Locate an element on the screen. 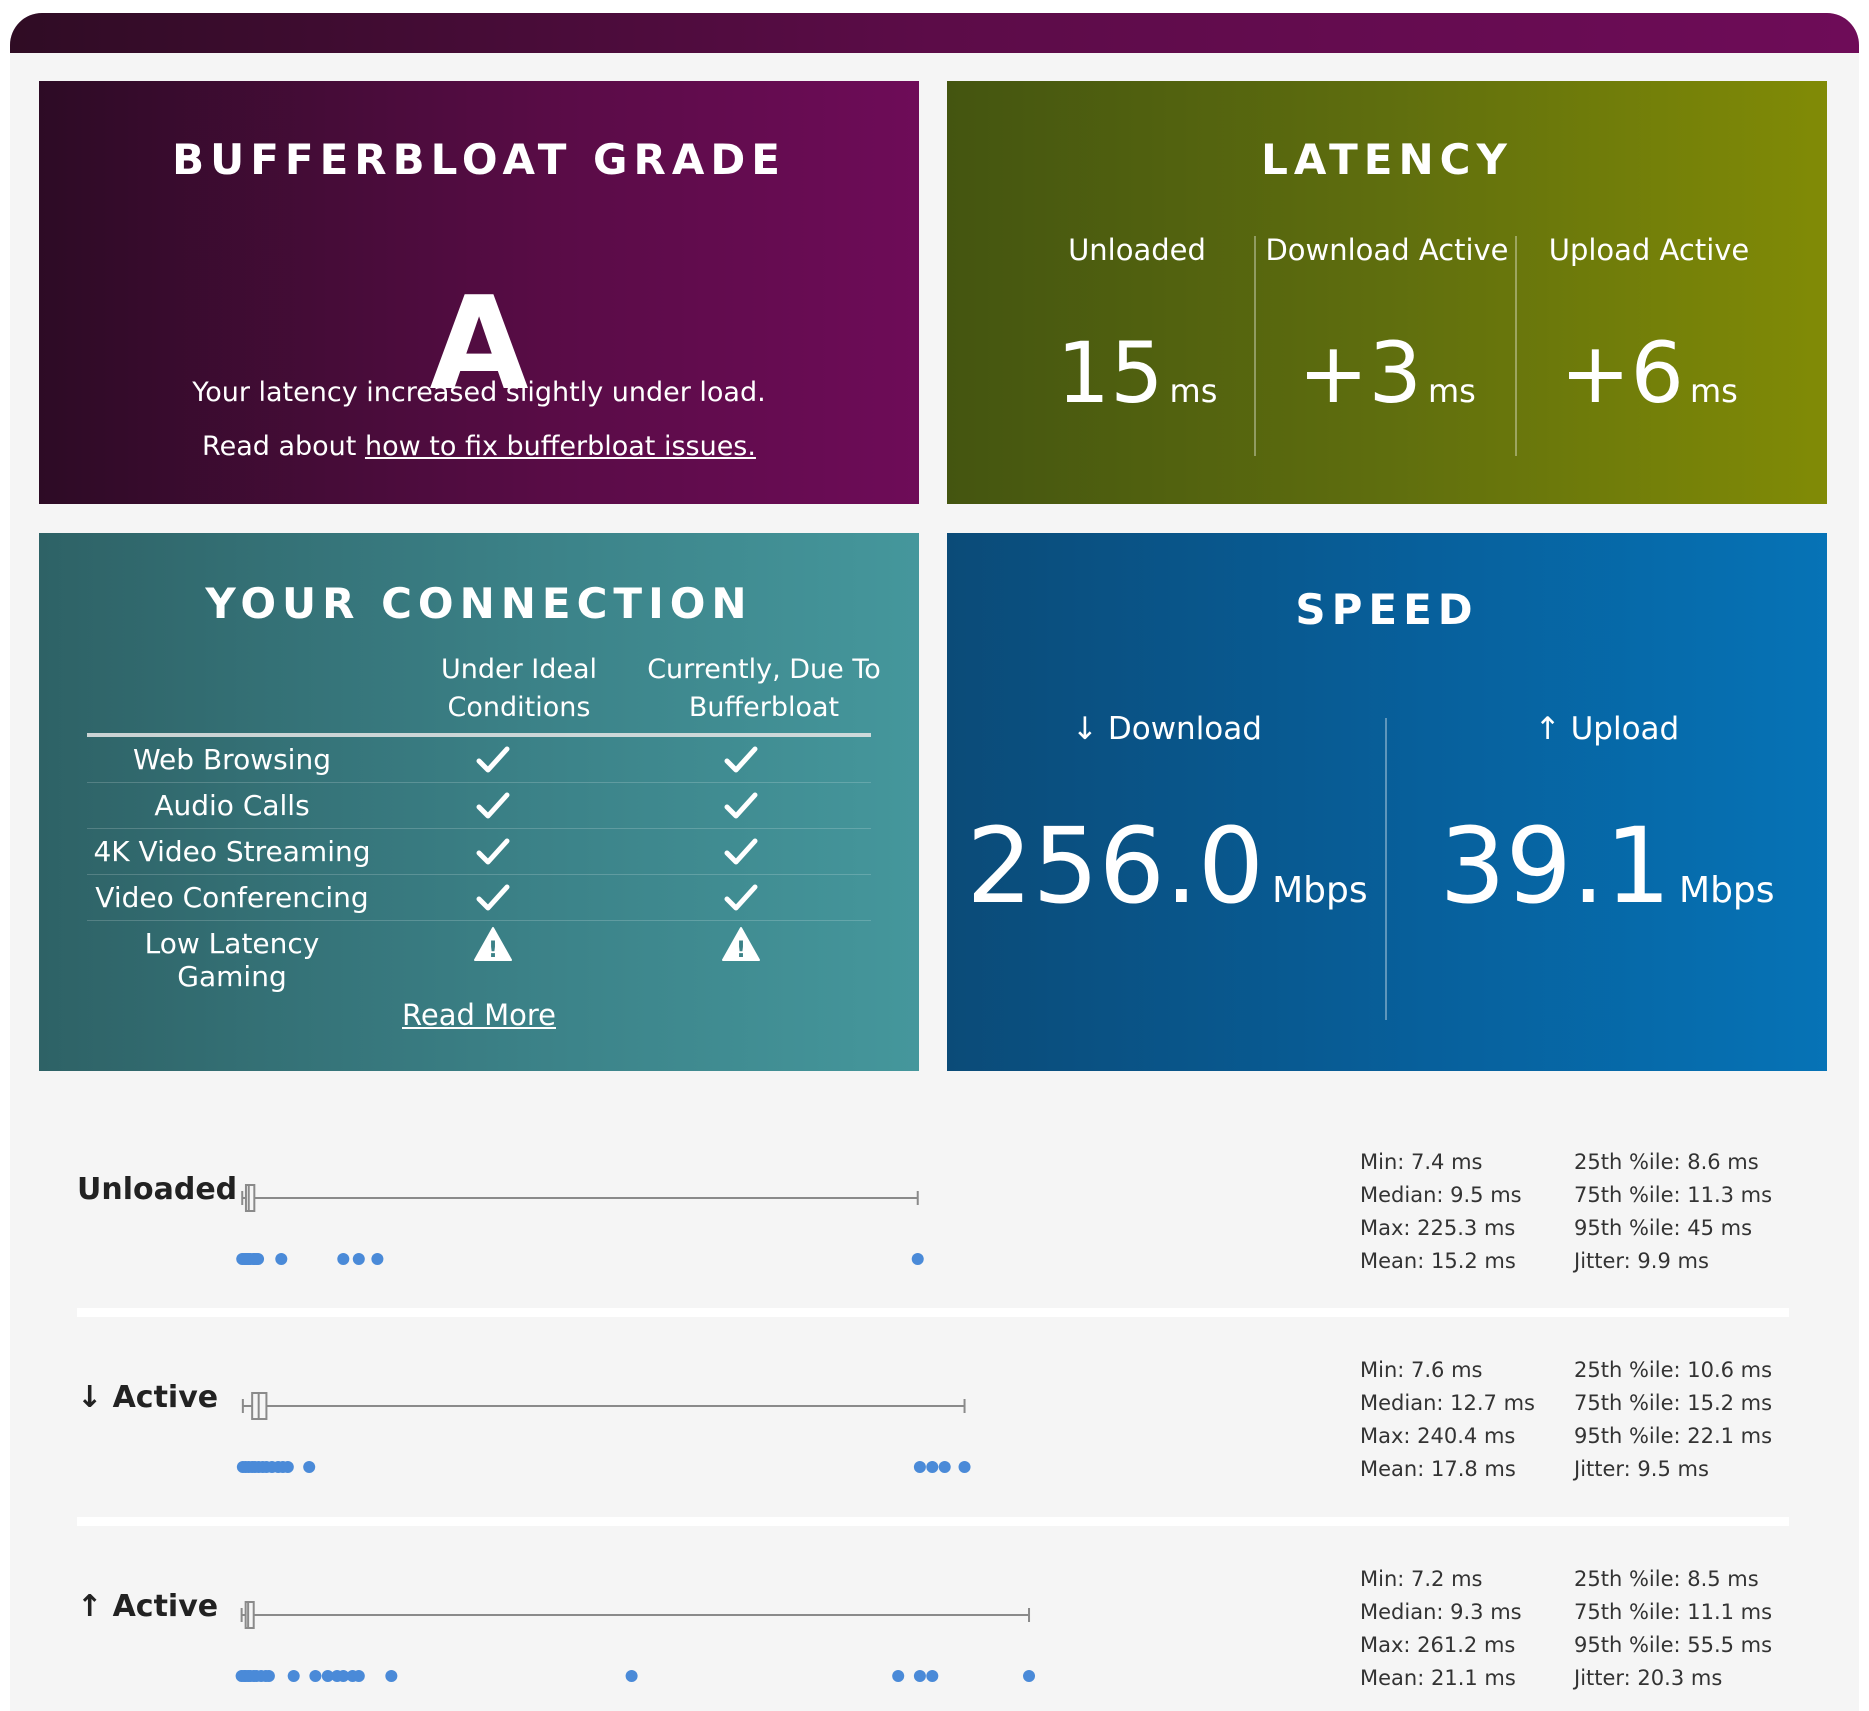 The height and width of the screenshot is (1711, 1869). connection-row: Low Latency Gaming !! is located at coordinates (479, 957).